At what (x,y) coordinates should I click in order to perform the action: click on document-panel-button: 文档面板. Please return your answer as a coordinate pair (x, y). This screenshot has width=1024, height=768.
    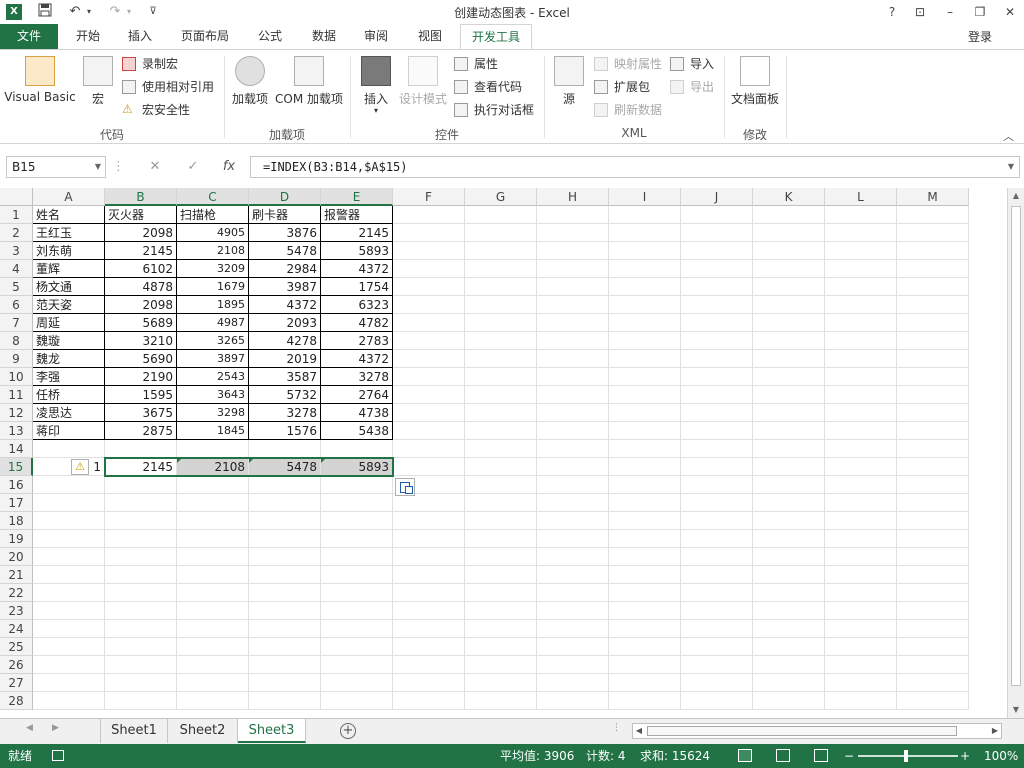
    Looking at the image, I should click on (755, 80).